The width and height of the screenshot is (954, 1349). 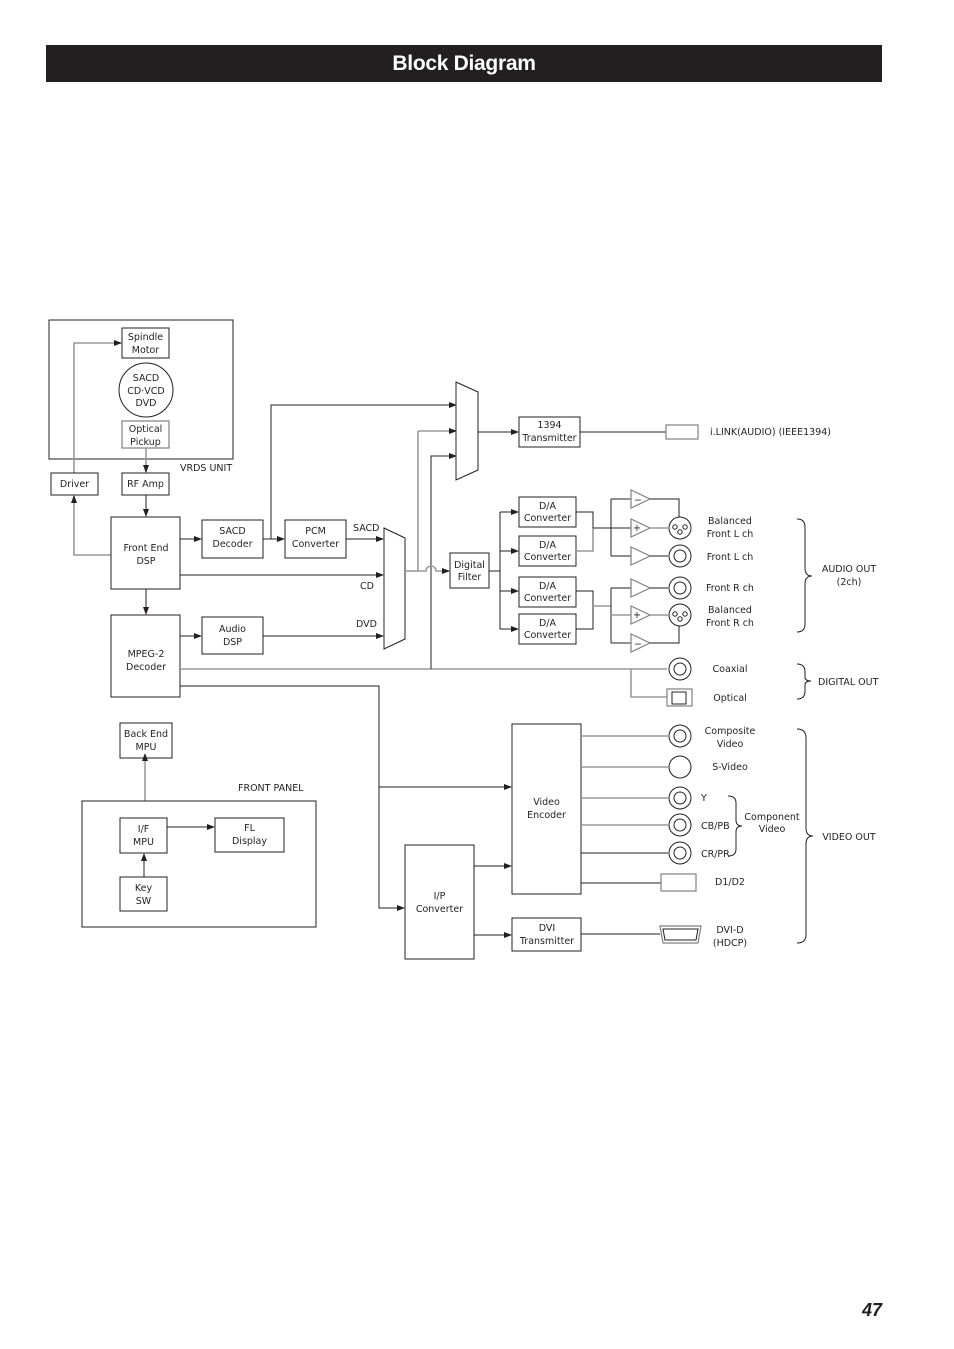 What do you see at coordinates (730, 623) in the screenshot?
I see `audio-output-balanced-right-2: Front R ch` at bounding box center [730, 623].